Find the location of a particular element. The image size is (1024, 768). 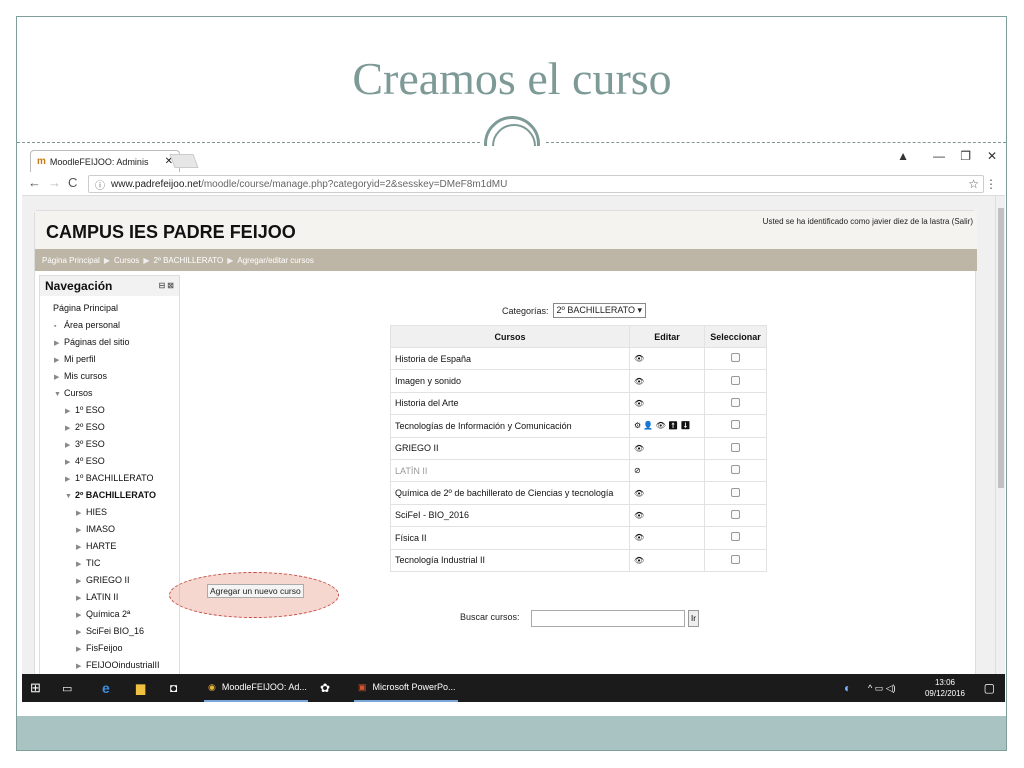

close-window-icon: ✕ is located at coordinates (992, 156).